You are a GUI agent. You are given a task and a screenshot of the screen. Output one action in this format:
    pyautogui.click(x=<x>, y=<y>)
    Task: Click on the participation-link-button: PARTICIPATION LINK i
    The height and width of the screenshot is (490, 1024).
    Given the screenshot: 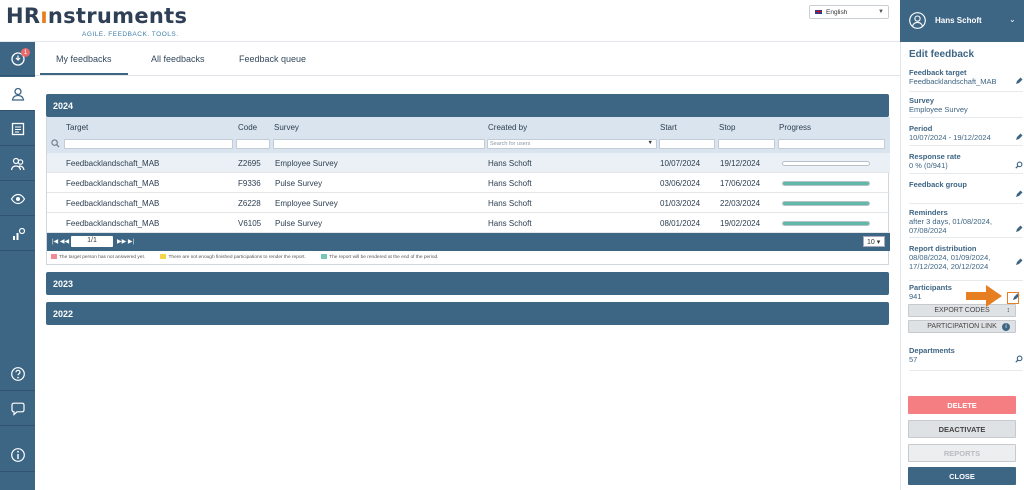 What is the action you would take?
    pyautogui.click(x=962, y=326)
    